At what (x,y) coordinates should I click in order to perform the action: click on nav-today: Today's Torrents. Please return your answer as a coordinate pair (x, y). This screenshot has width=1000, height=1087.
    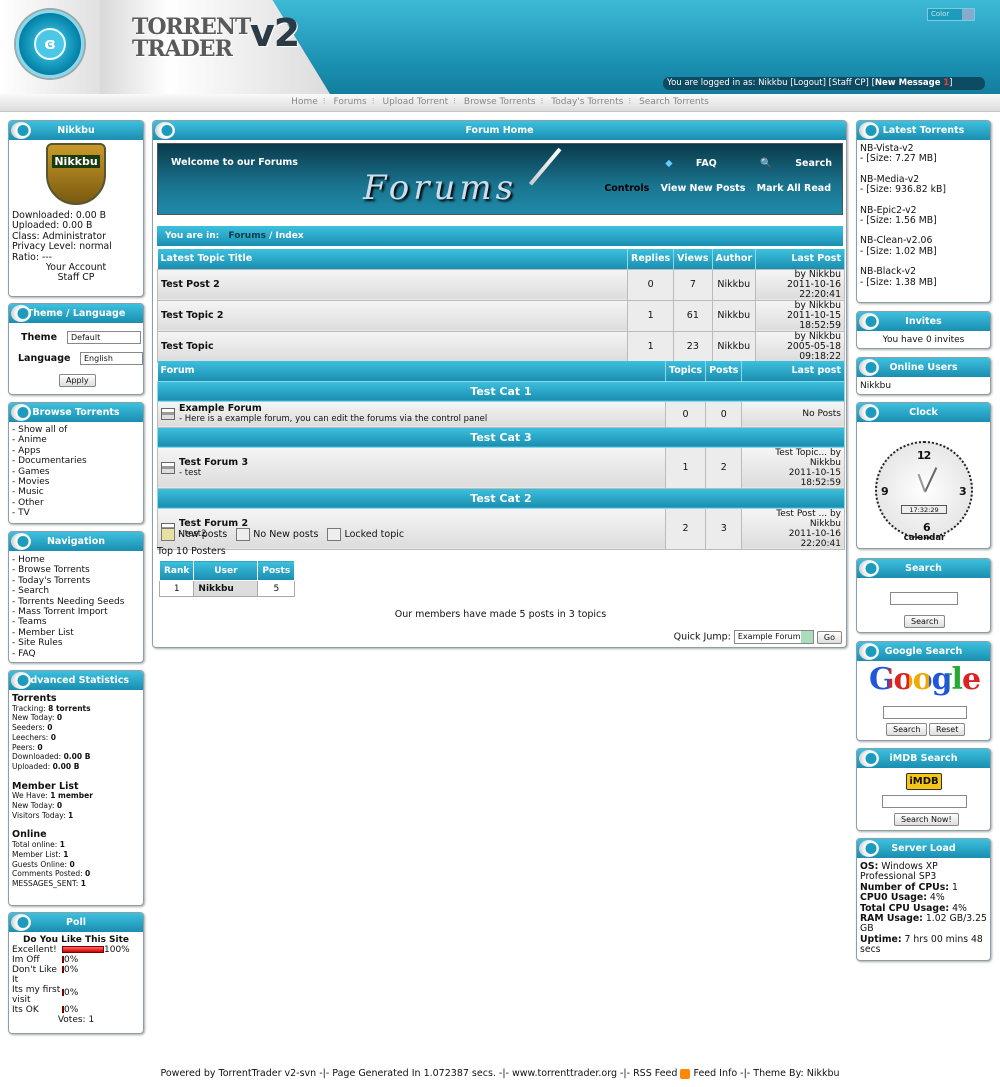
    Looking at the image, I should click on (587, 102).